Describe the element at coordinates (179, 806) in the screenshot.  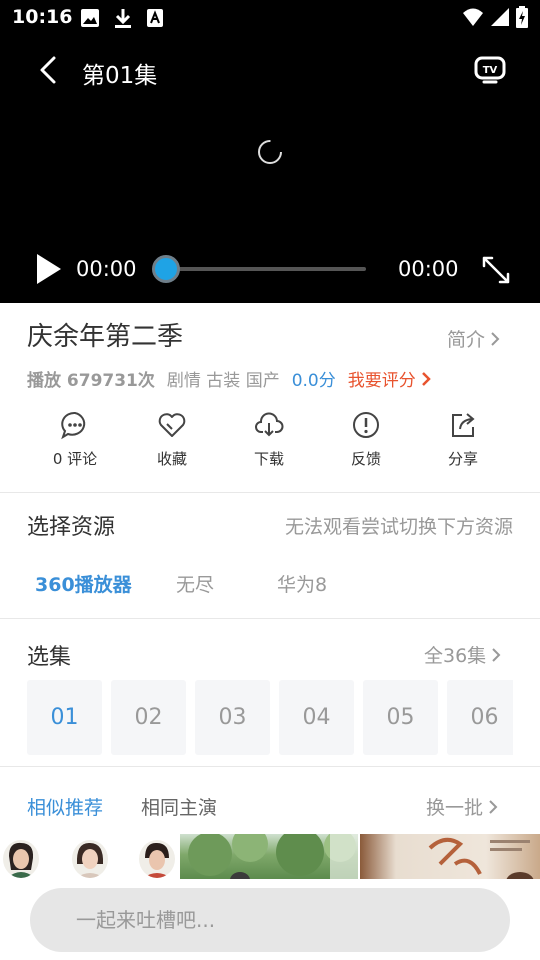
I see `tab-same-cast: 相同主演` at that location.